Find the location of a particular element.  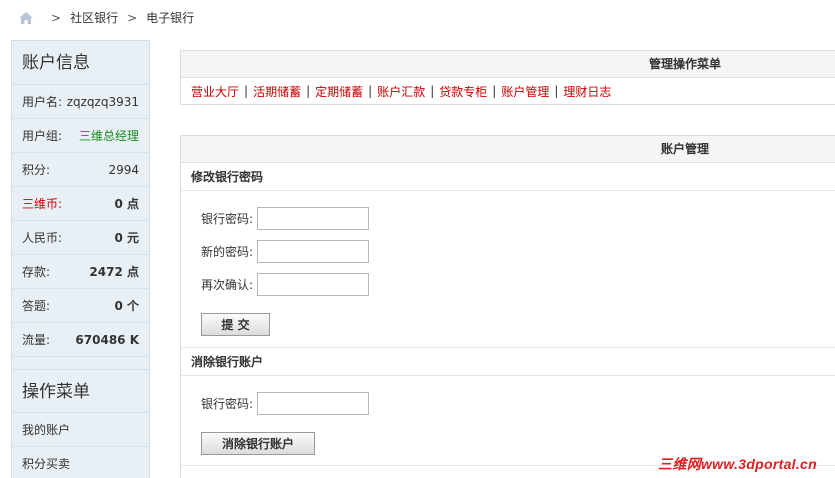

info-row-3d-coin: 三维币: 0 点 is located at coordinates (80, 204).